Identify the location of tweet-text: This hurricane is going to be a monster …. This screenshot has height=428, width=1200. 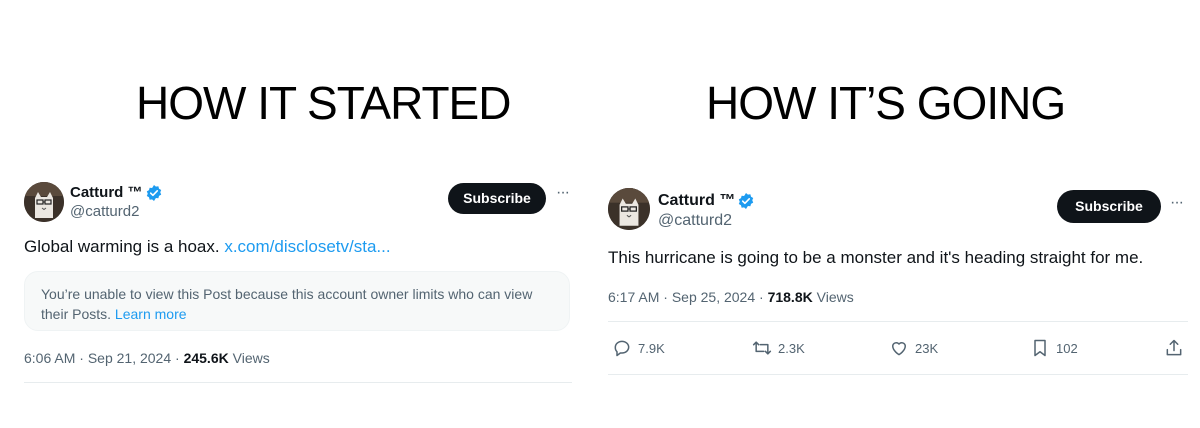
(876, 257).